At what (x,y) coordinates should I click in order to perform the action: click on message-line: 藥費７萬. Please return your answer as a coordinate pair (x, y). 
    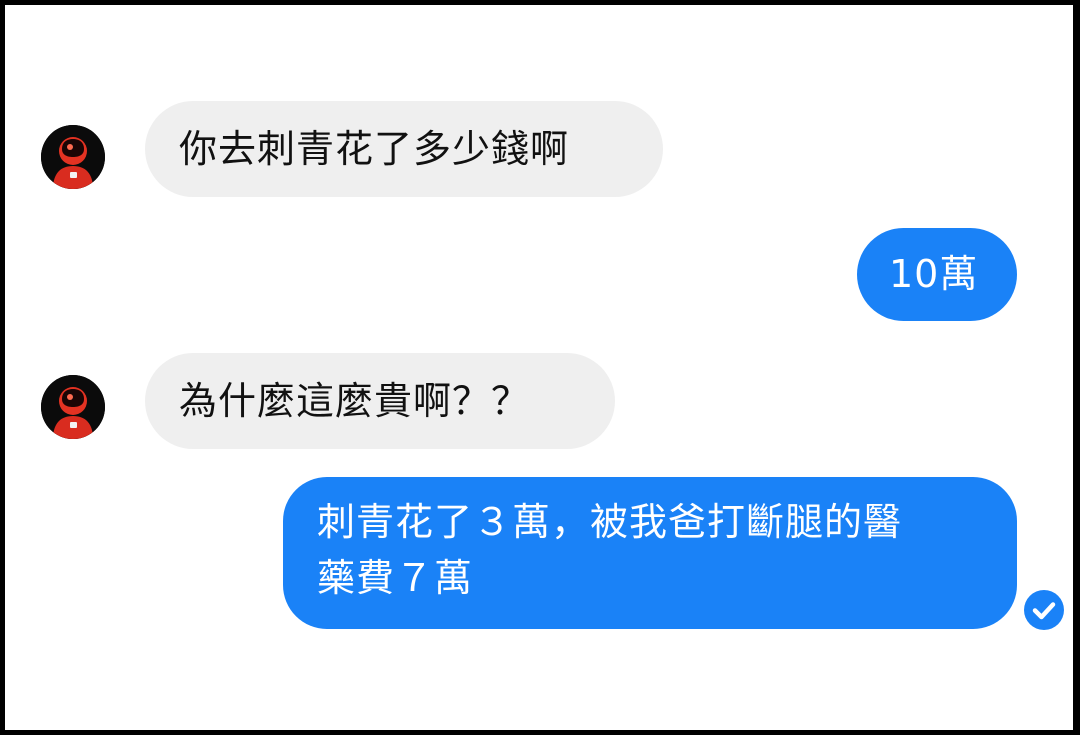
    Looking at the image, I should click on (395, 578).